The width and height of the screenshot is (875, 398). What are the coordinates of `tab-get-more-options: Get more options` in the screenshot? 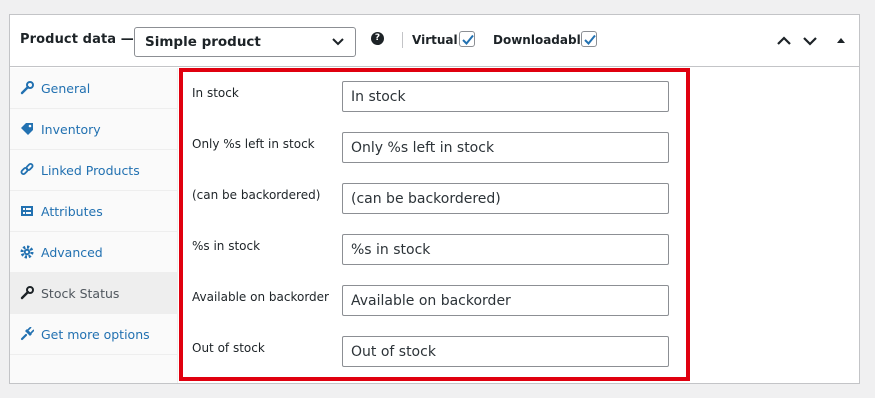 It's located at (94, 334).